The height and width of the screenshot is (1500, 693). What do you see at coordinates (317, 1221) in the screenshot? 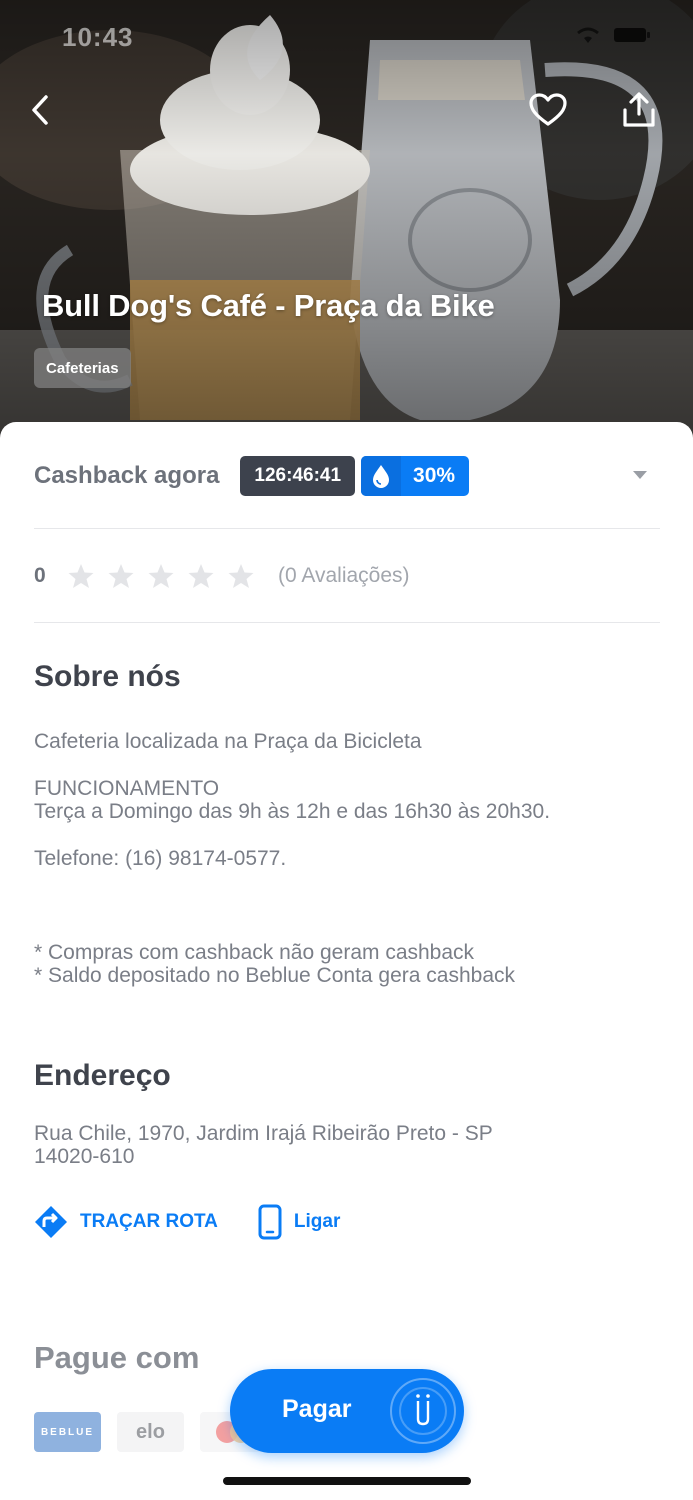
I see `call-label: Ligar` at bounding box center [317, 1221].